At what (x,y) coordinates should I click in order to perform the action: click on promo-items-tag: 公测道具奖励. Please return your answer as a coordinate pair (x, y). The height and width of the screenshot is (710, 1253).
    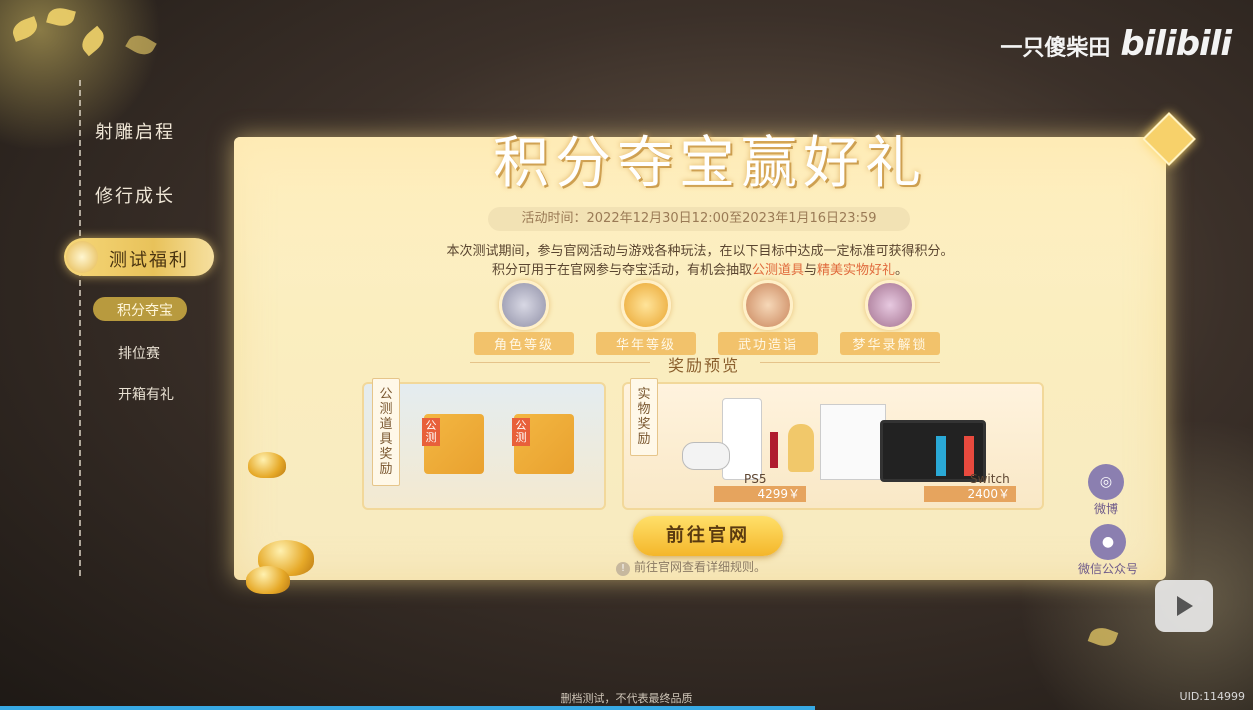
    Looking at the image, I should click on (386, 432).